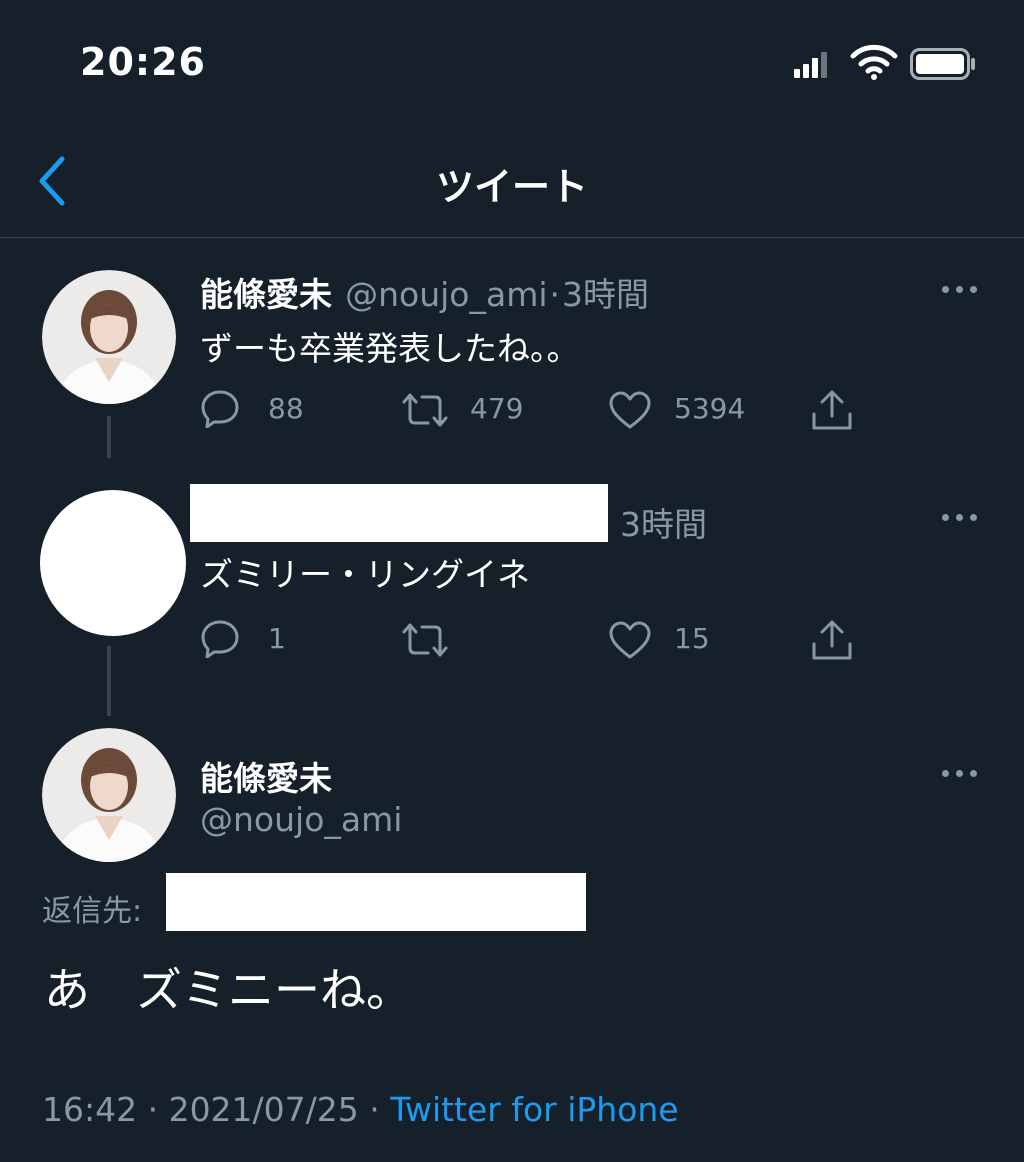 The width and height of the screenshot is (1024, 1162). Describe the element at coordinates (277, 638) in the screenshot. I see `reply-count: 1` at that location.